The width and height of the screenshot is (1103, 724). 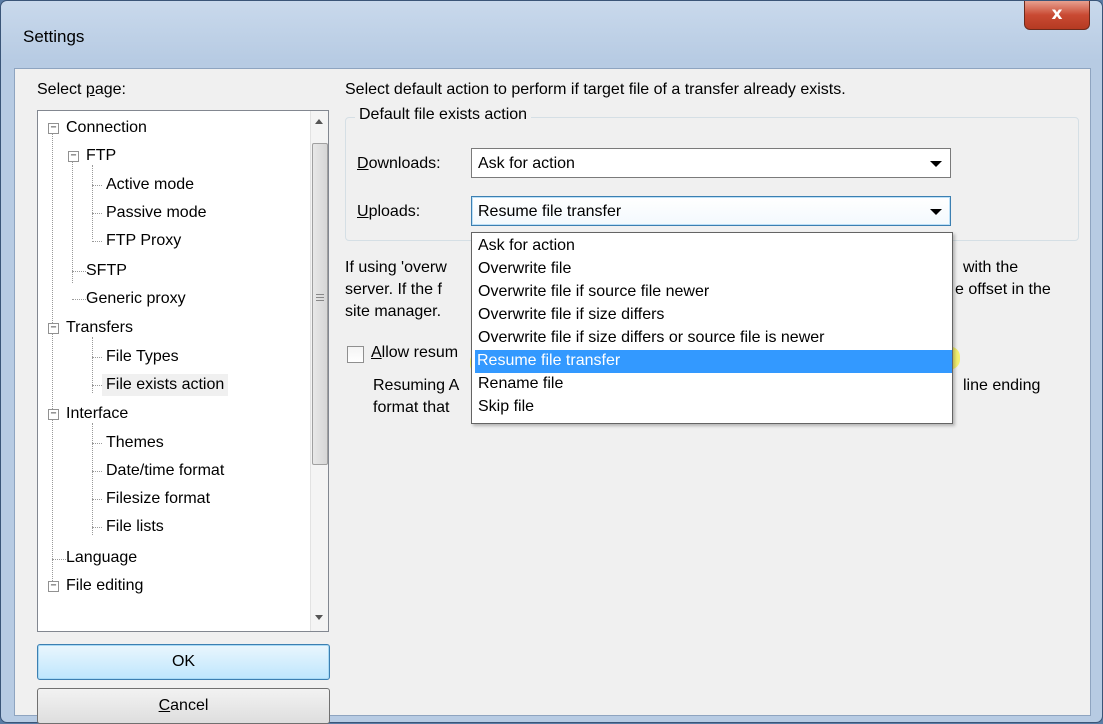 I want to click on dropdown-option: Ask for action, so click(x=525, y=246).